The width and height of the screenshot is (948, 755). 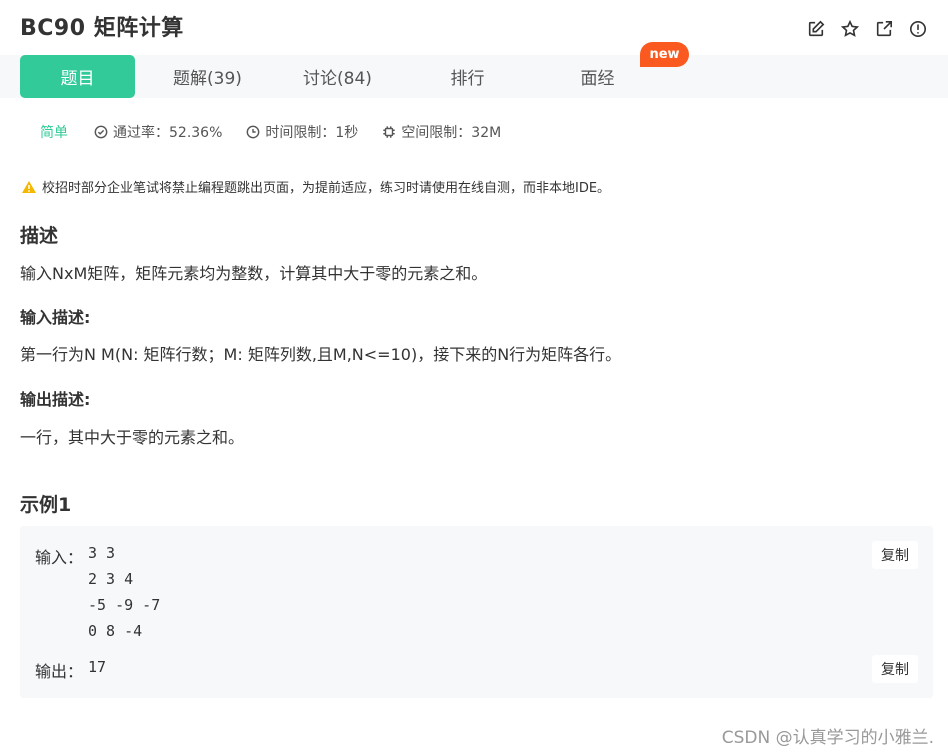 What do you see at coordinates (207, 76) in the screenshot?
I see `tab-solutions: 题解(39)` at bounding box center [207, 76].